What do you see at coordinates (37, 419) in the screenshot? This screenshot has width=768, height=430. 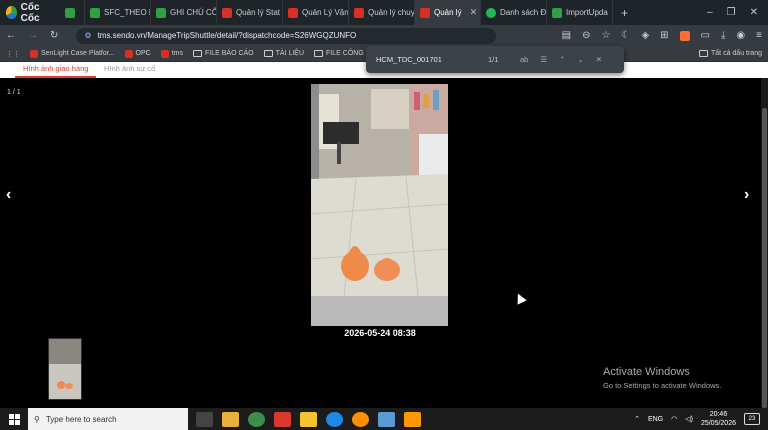 I see `search-icon: ⚲` at bounding box center [37, 419].